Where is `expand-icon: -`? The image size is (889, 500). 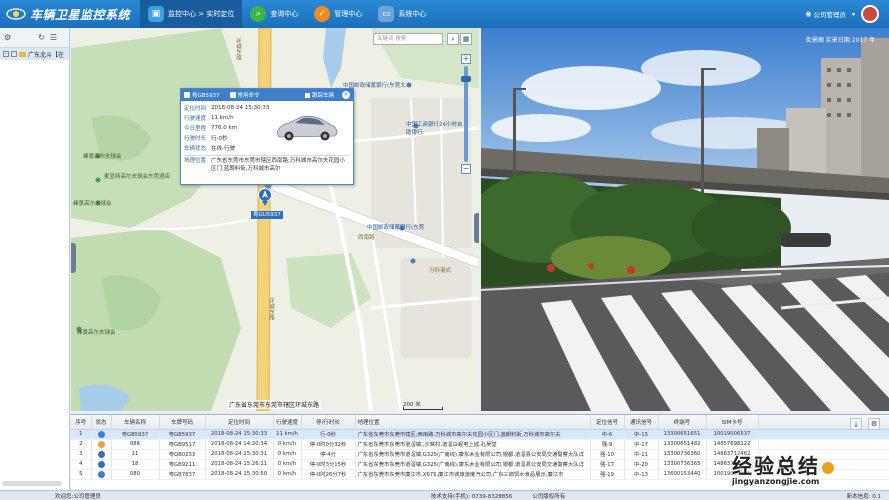 expand-icon: - is located at coordinates (6, 54).